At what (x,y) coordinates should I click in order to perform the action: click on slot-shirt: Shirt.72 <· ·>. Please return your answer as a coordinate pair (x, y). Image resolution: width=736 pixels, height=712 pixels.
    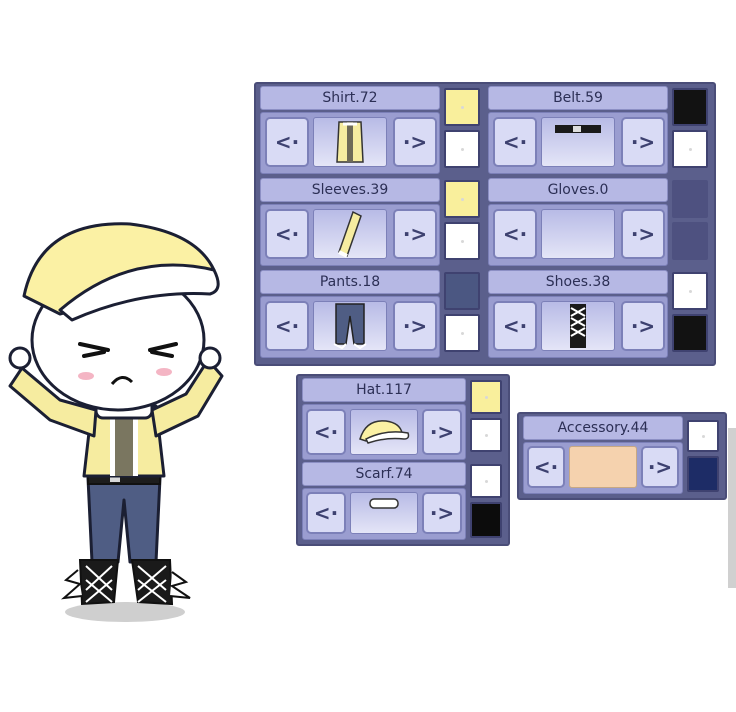
    Looking at the image, I should click on (371, 130).